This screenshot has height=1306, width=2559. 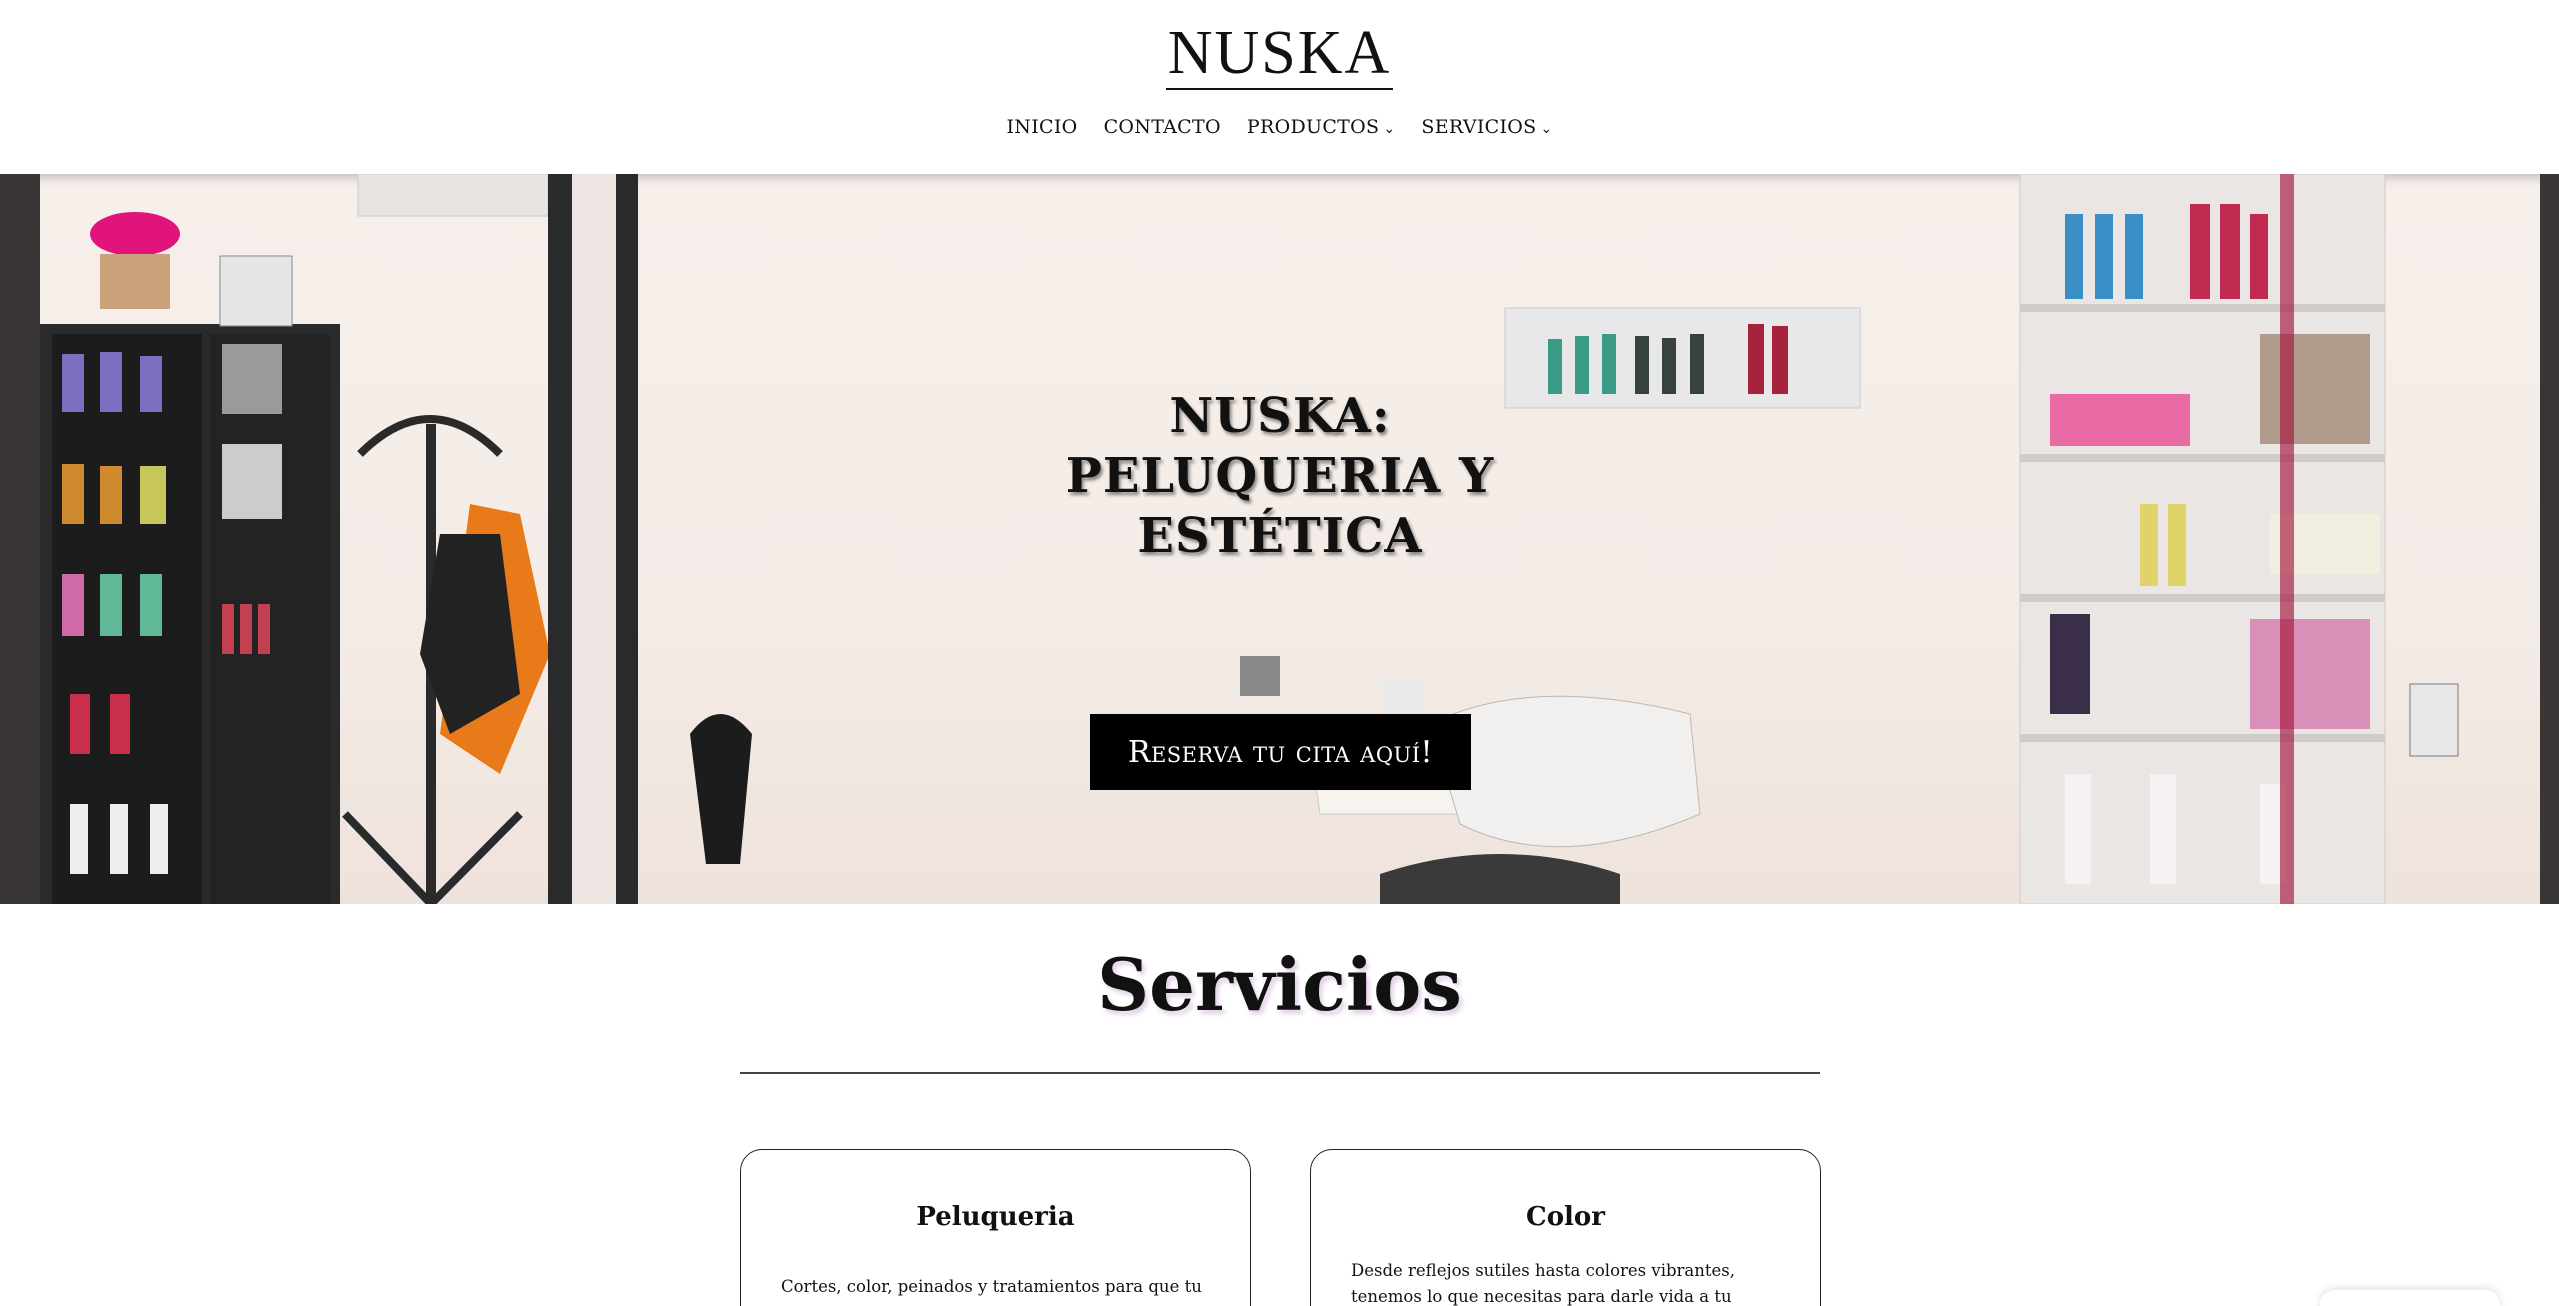 What do you see at coordinates (1279, 56) in the screenshot?
I see `site-logo: NUSKA` at bounding box center [1279, 56].